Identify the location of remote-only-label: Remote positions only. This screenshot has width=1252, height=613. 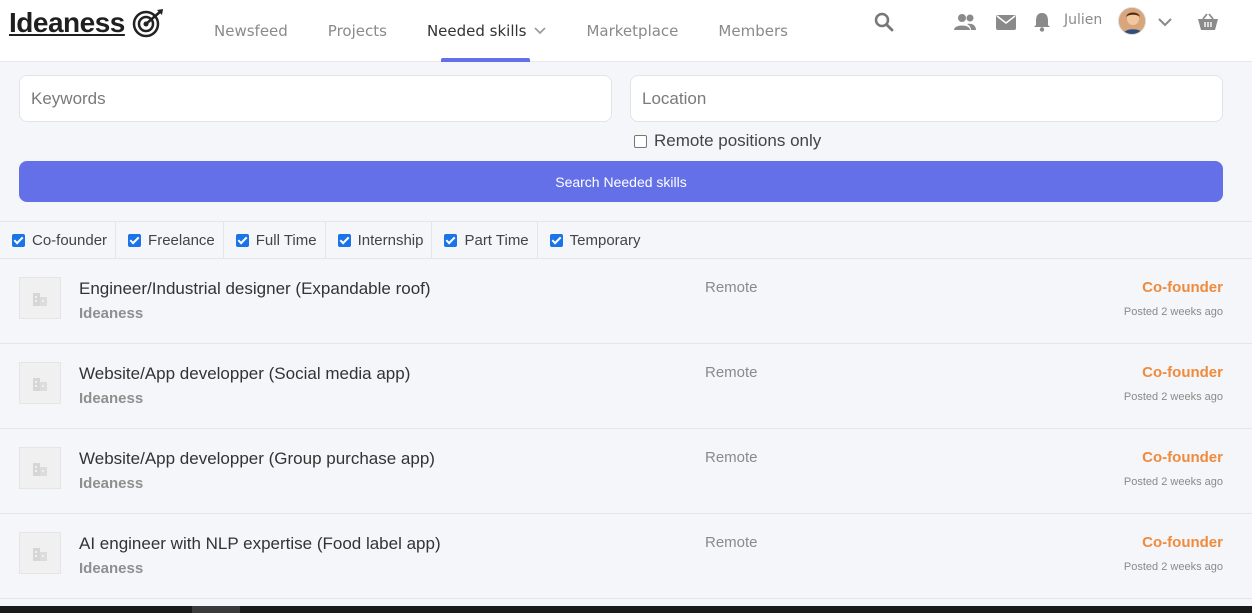
(738, 140).